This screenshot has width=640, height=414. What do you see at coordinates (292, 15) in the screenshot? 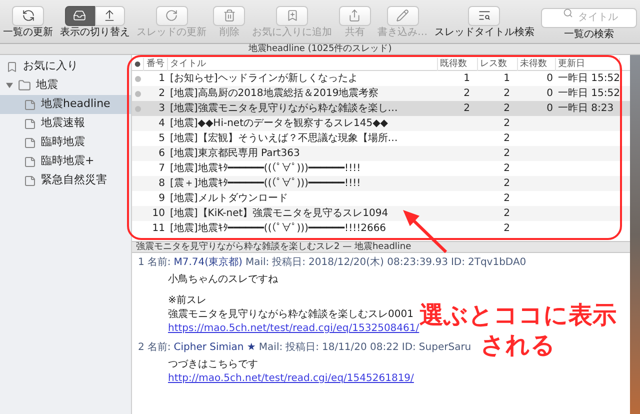
I see `bookmark-plus-icon` at bounding box center [292, 15].